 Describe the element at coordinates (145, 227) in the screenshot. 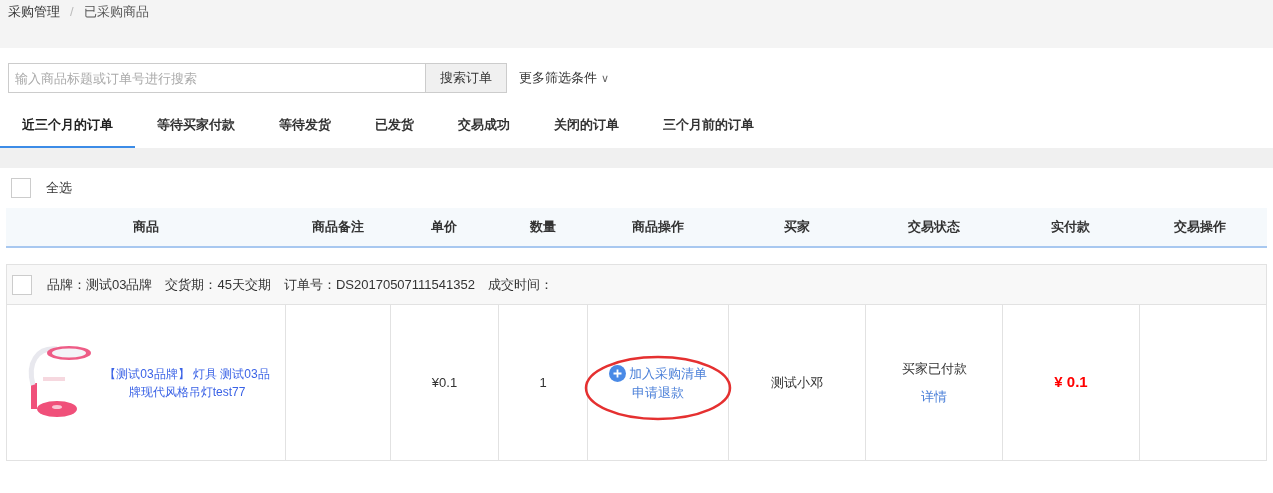

I see `column-header: 商品` at that location.